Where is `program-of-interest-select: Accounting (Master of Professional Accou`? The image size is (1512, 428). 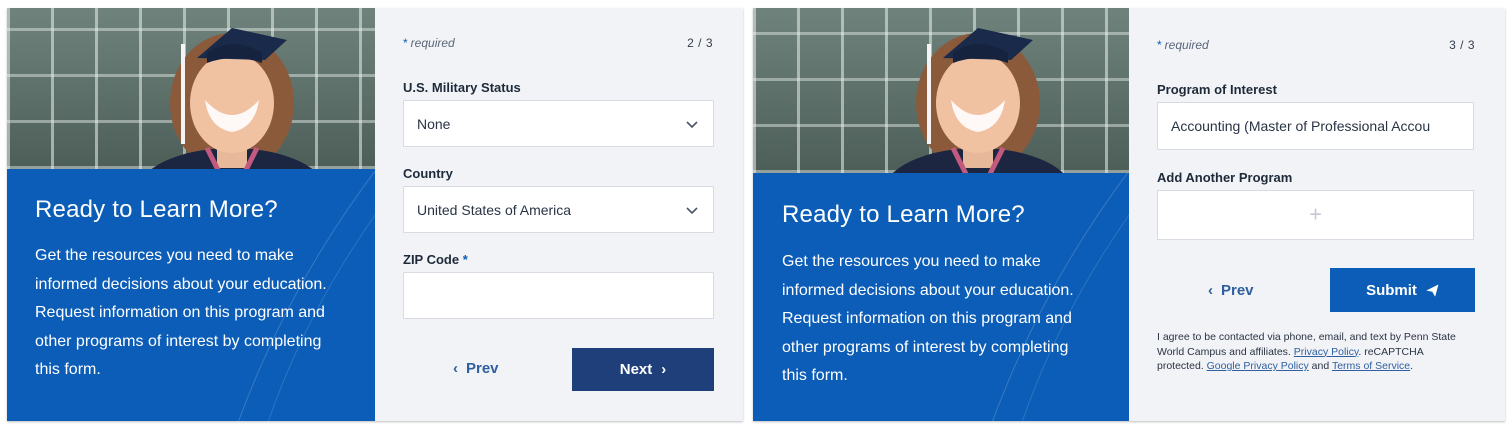
program-of-interest-select: Accounting (Master of Professional Accou is located at coordinates (1315, 126).